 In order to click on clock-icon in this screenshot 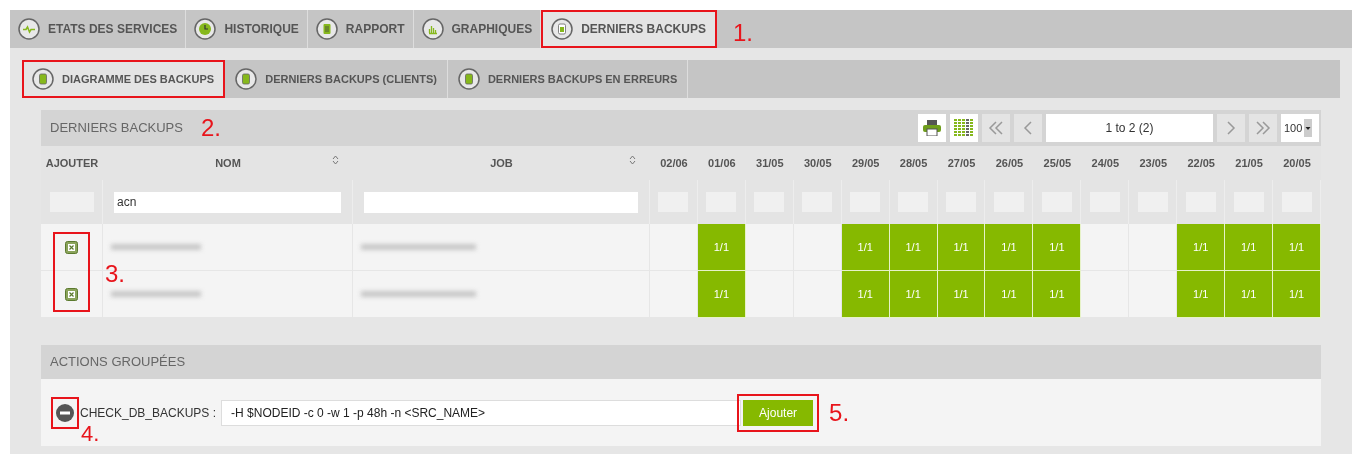, I will do `click(205, 29)`.